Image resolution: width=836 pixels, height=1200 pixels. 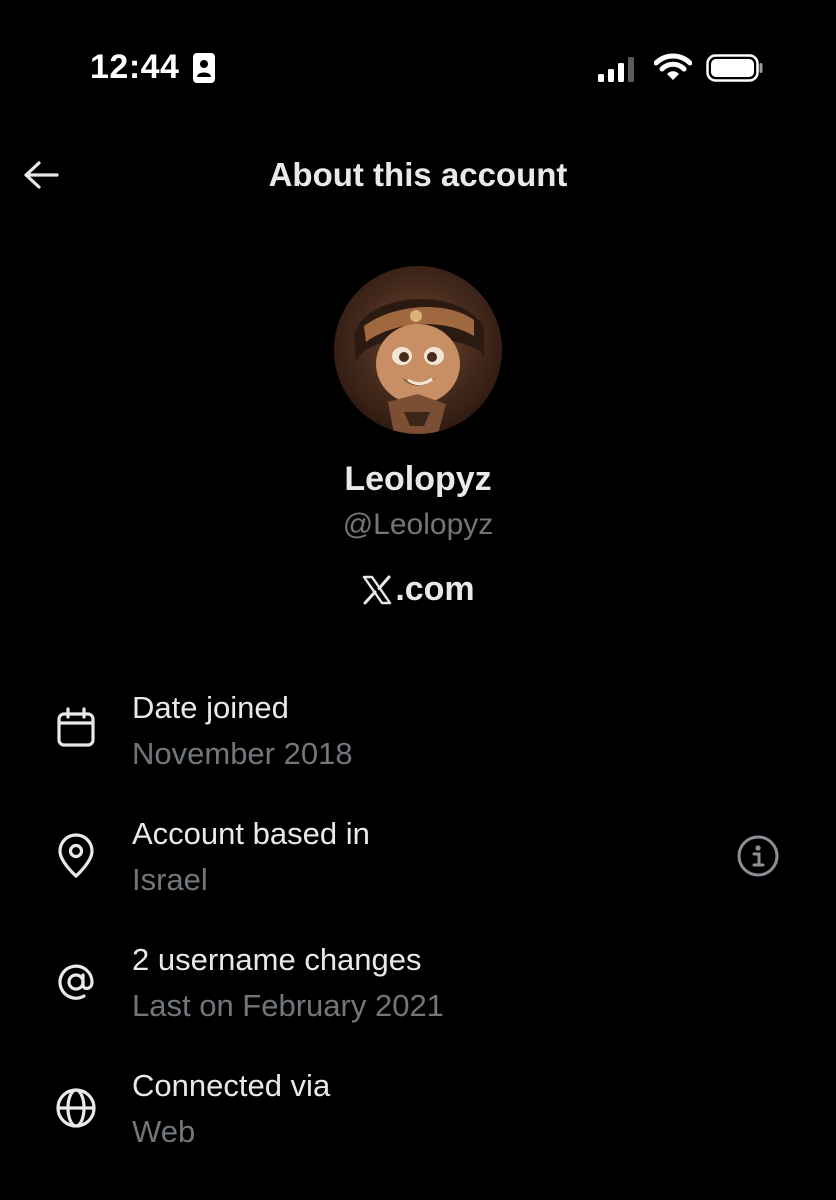 I want to click on info-subtitle: Web, so click(x=164, y=1131).